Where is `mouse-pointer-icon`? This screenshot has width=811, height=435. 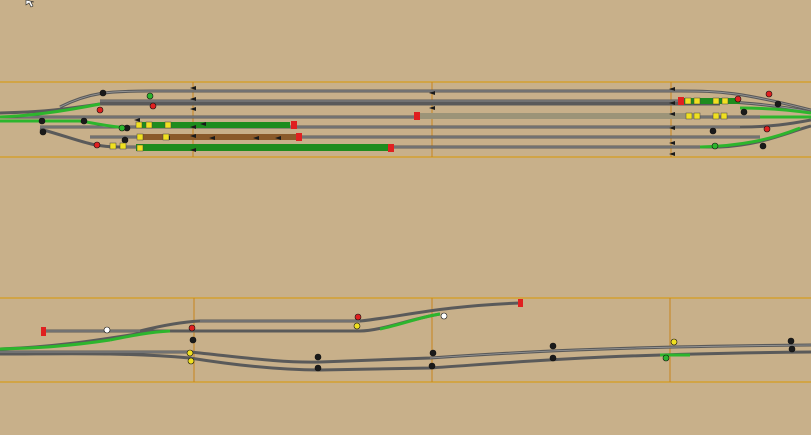 mouse-pointer-icon is located at coordinates (30, 4).